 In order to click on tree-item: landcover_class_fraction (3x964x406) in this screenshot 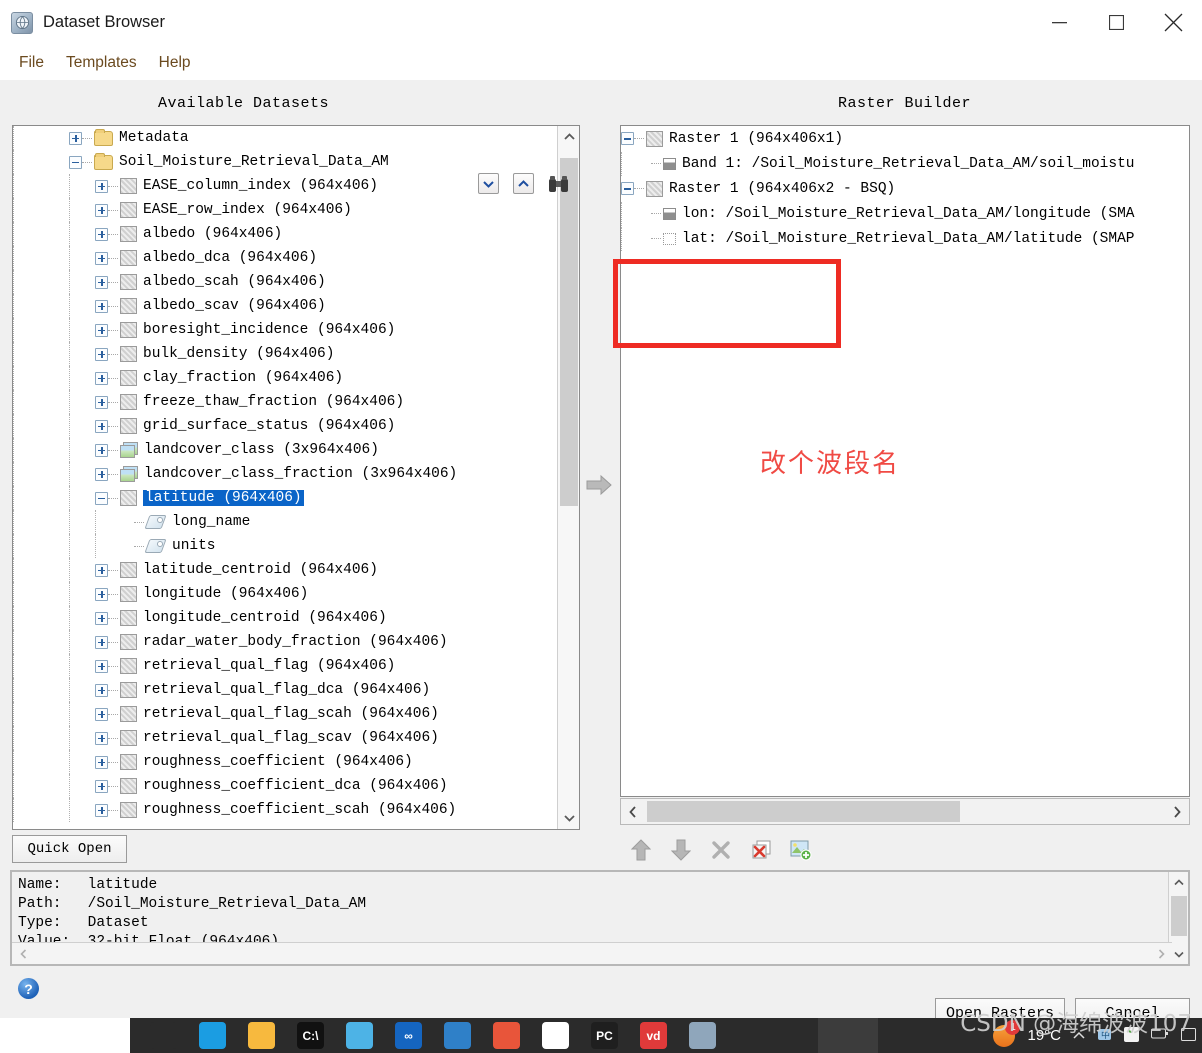, I will do `click(285, 474)`.